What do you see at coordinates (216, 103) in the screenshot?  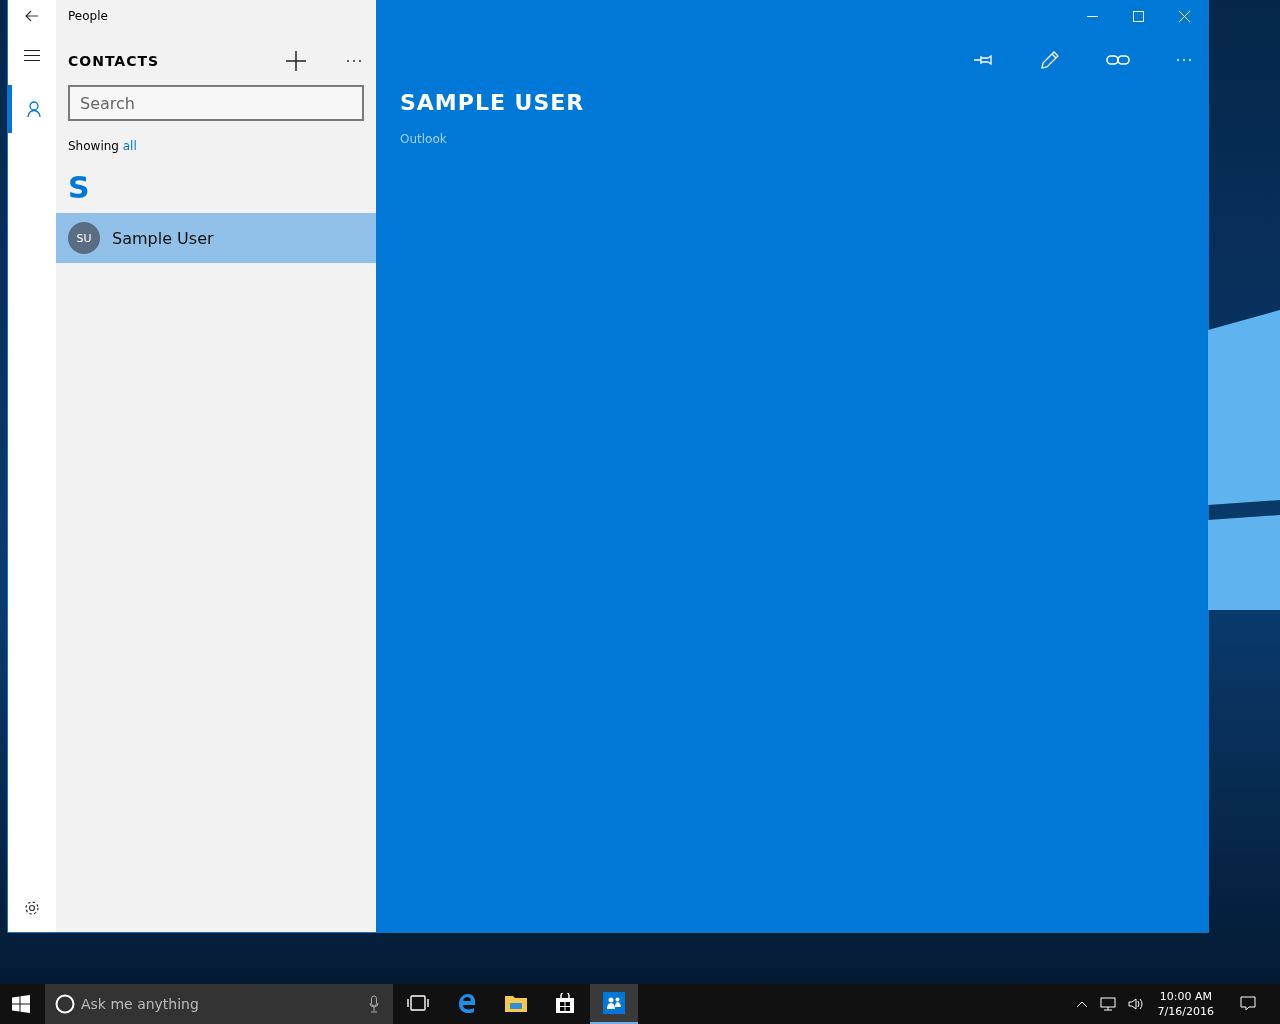 I see `search-field: Search` at bounding box center [216, 103].